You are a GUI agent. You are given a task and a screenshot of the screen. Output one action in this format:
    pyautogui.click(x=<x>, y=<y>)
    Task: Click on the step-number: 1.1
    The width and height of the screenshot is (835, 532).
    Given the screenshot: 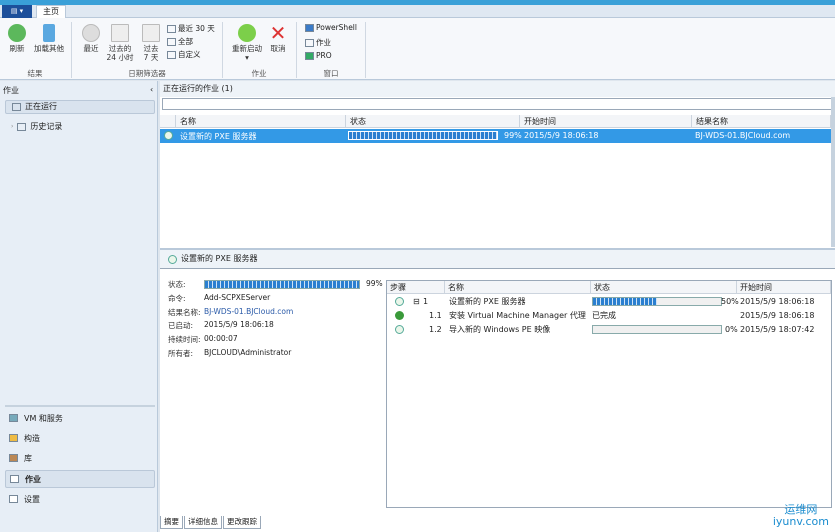 What is the action you would take?
    pyautogui.click(x=435, y=315)
    